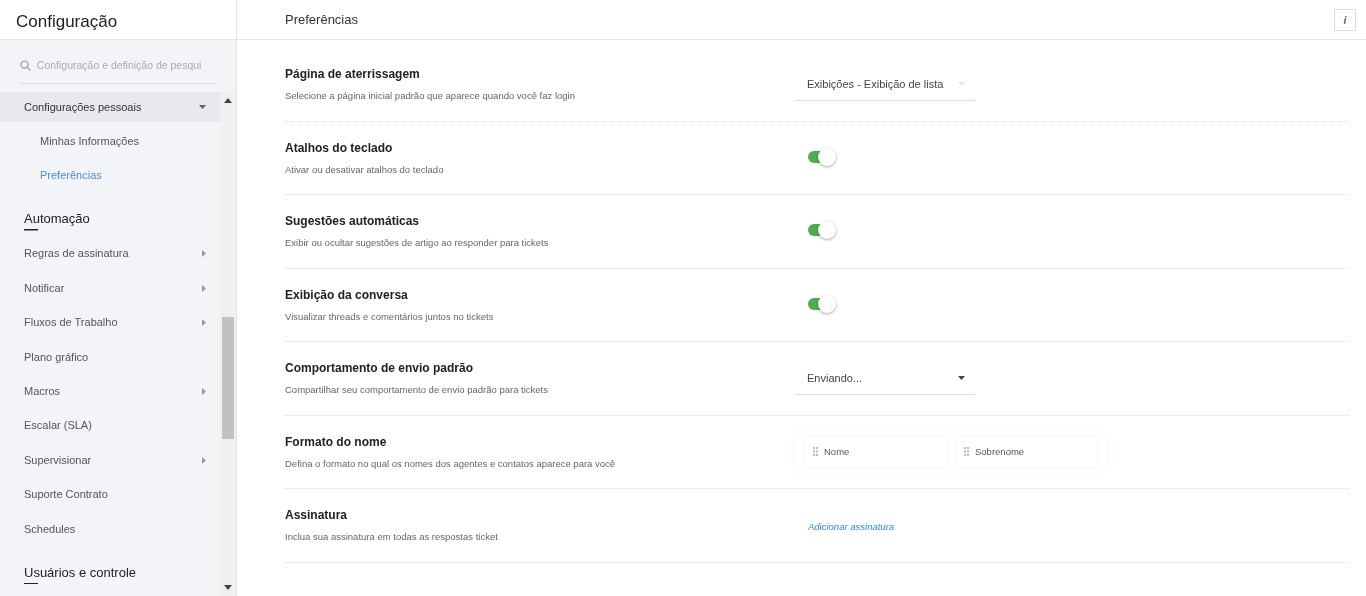 This screenshot has height=596, width=1366. Describe the element at coordinates (1026, 451) in the screenshot. I see `draggable-chip: Sobrenome` at that location.